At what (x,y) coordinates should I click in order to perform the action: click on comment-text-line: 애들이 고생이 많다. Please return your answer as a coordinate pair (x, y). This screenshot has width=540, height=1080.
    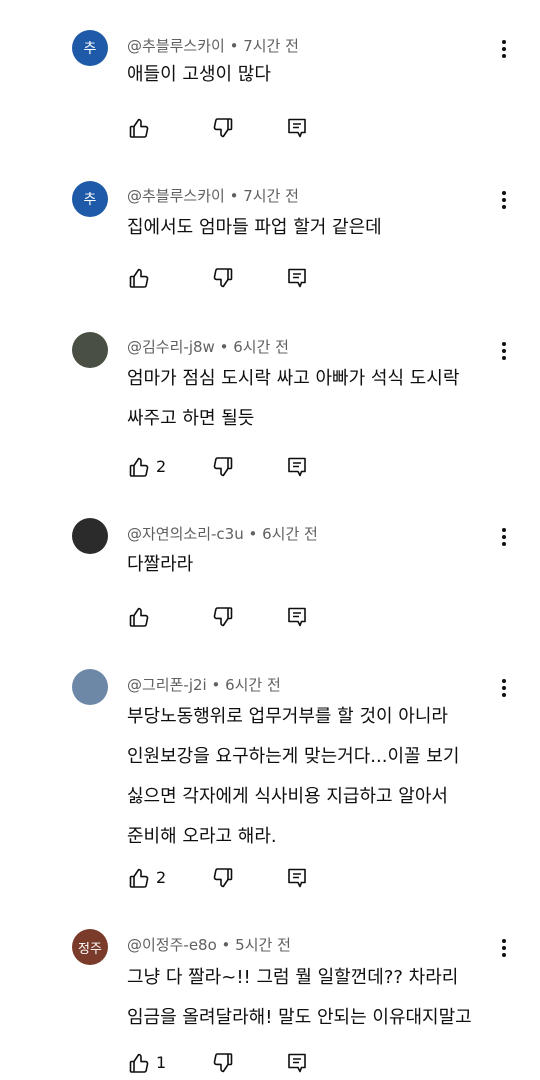
    Looking at the image, I should click on (199, 74).